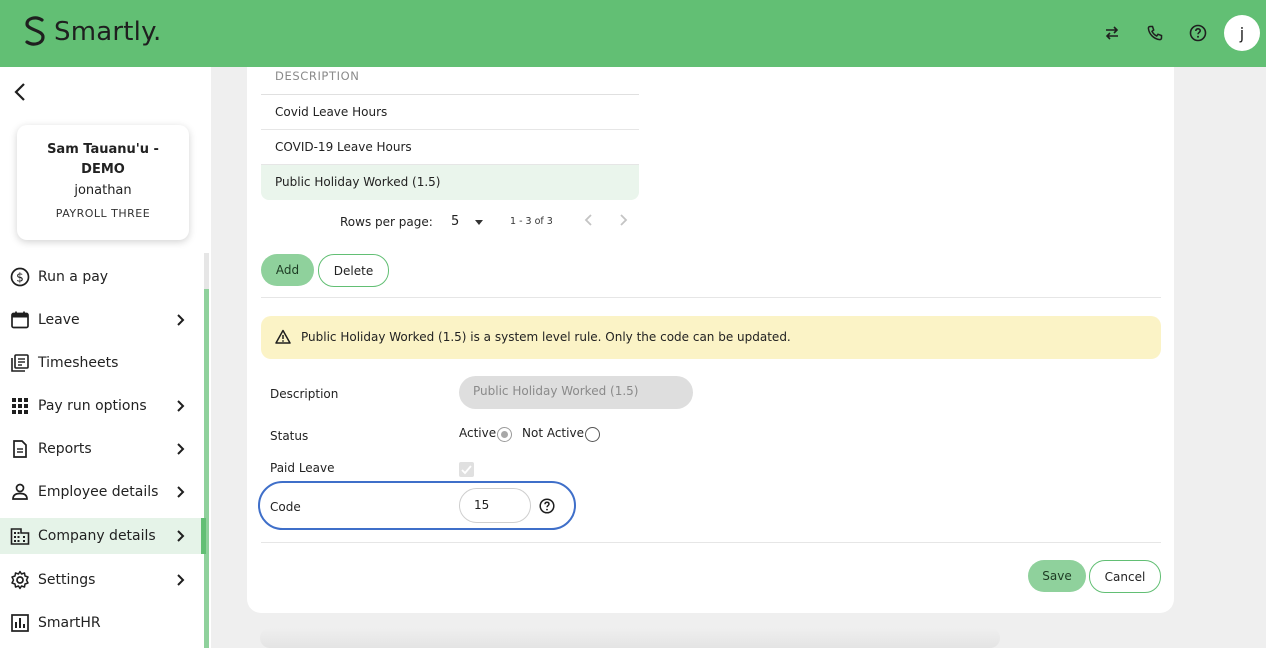  I want to click on code-input, so click(497, 505).